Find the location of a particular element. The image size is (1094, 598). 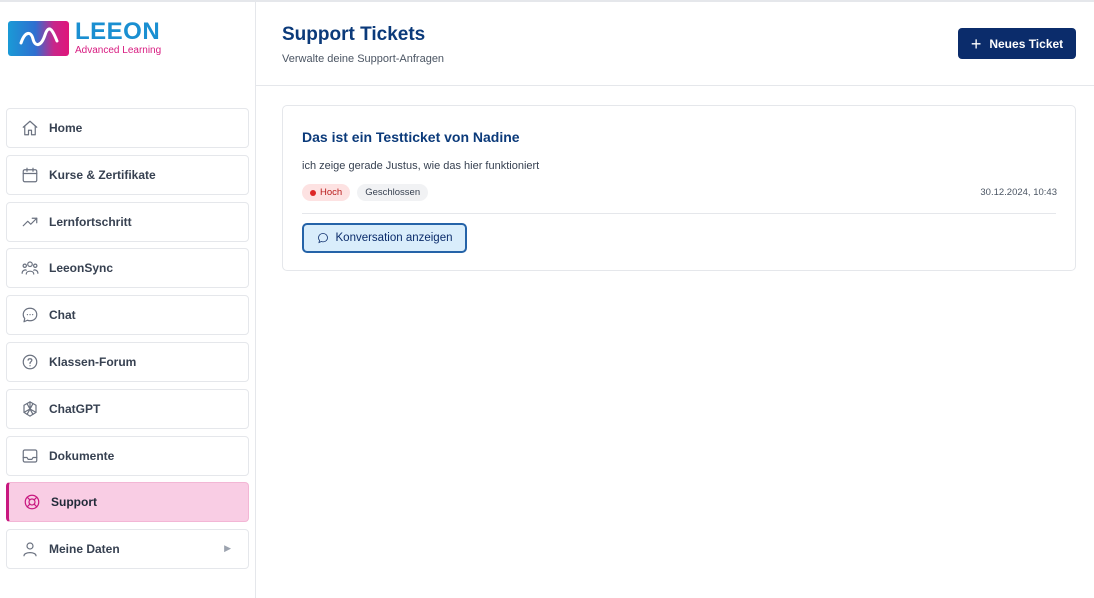

plus-icon: + is located at coordinates (976, 43).